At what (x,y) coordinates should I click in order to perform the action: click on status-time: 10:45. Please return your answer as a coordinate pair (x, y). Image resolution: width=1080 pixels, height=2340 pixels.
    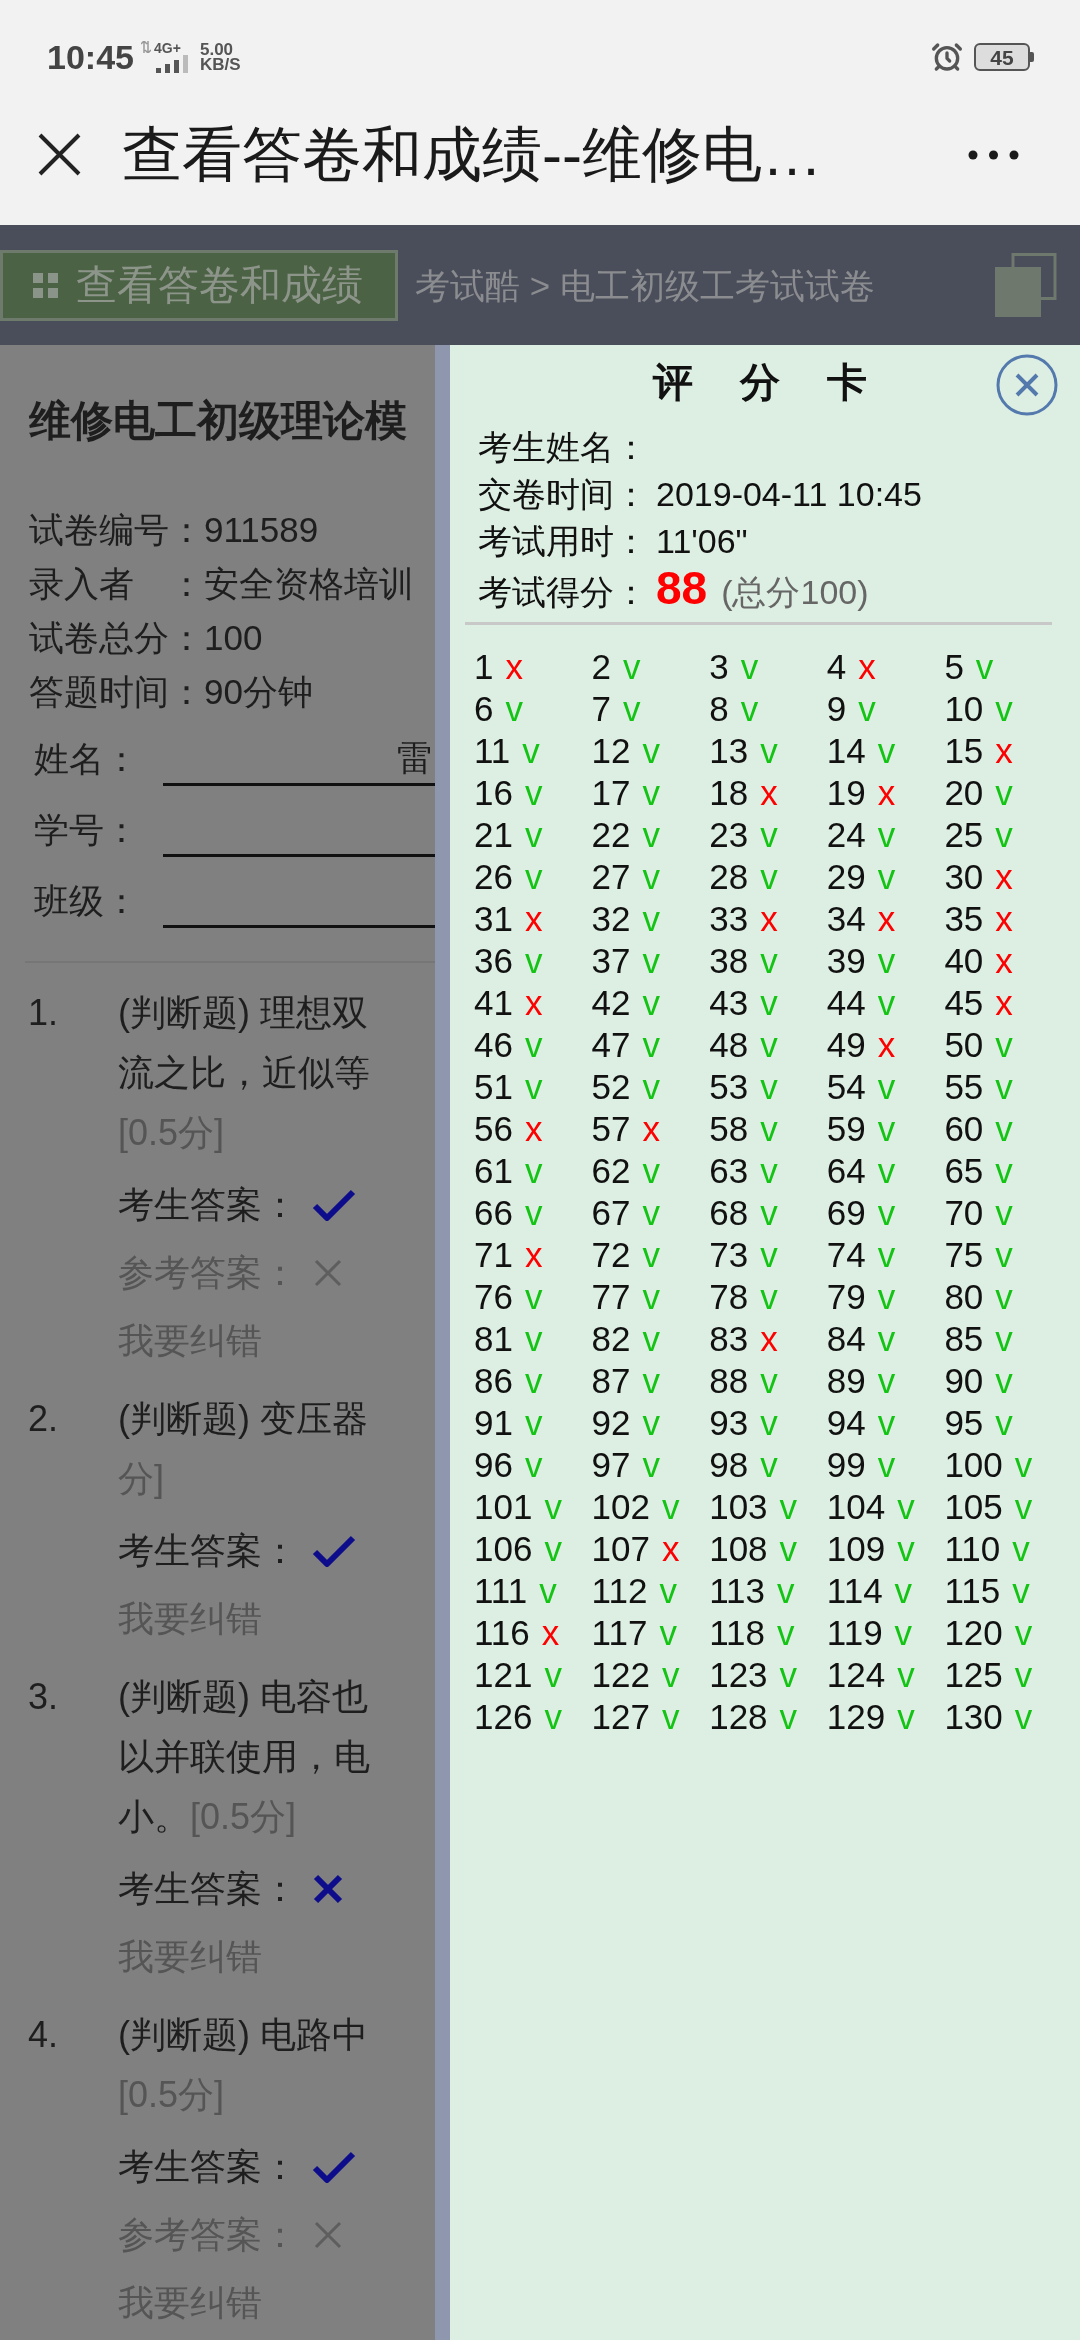
    Looking at the image, I should click on (90, 57).